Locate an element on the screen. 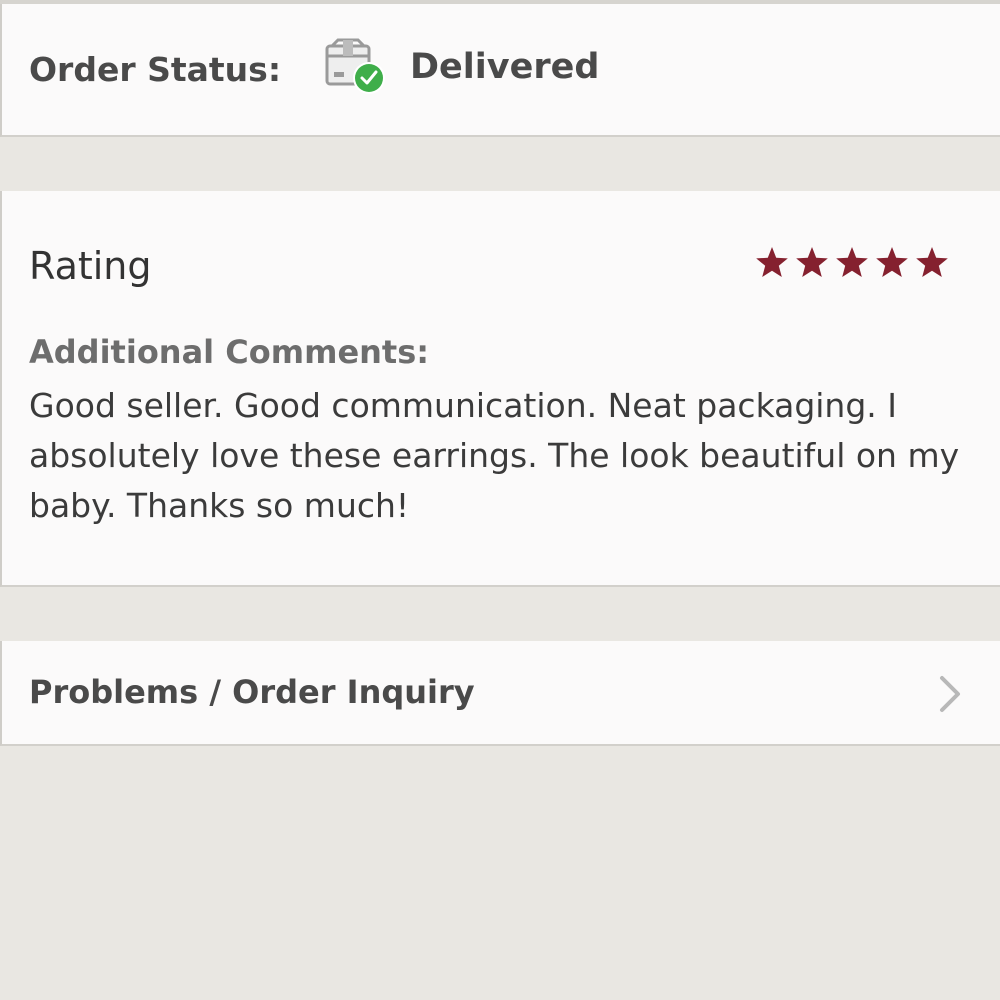 The image size is (1000, 1000). order-status-card: Order Status: Delivered is located at coordinates (500, 70).